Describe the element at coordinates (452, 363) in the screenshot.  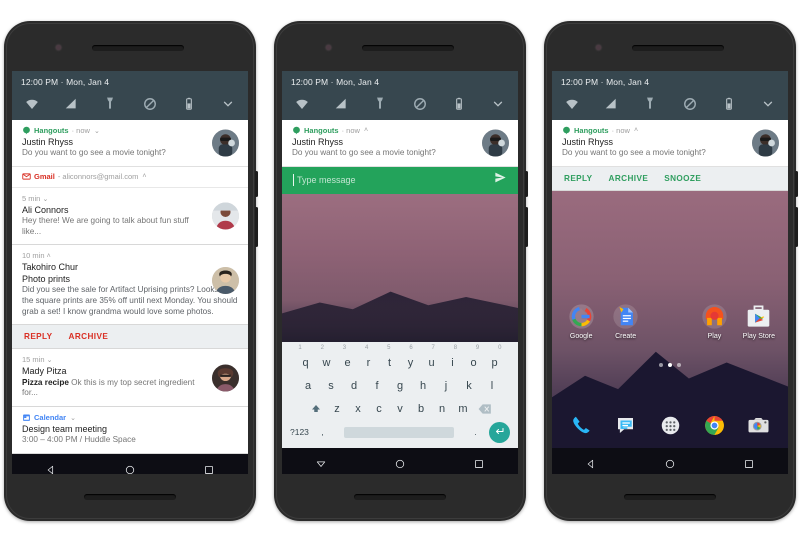
I see `key-i: i` at that location.